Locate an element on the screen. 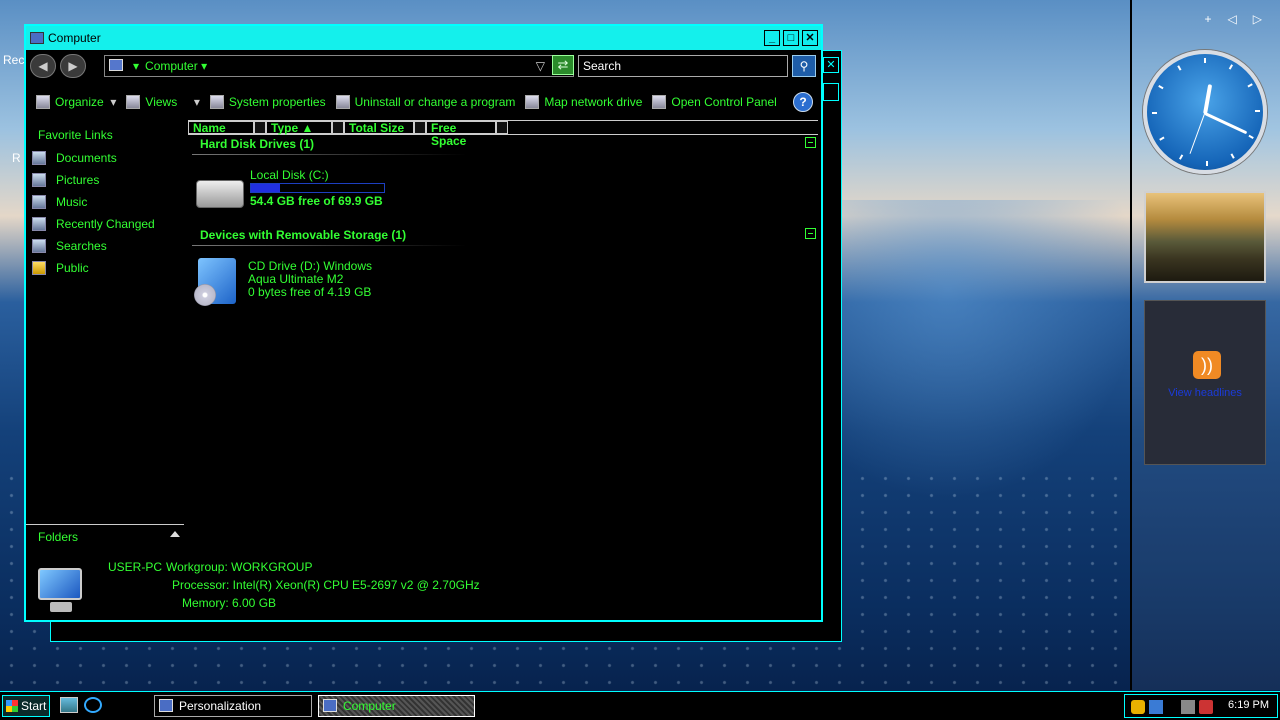  prev-page-icon: ◁ is located at coordinates (1232, 19).